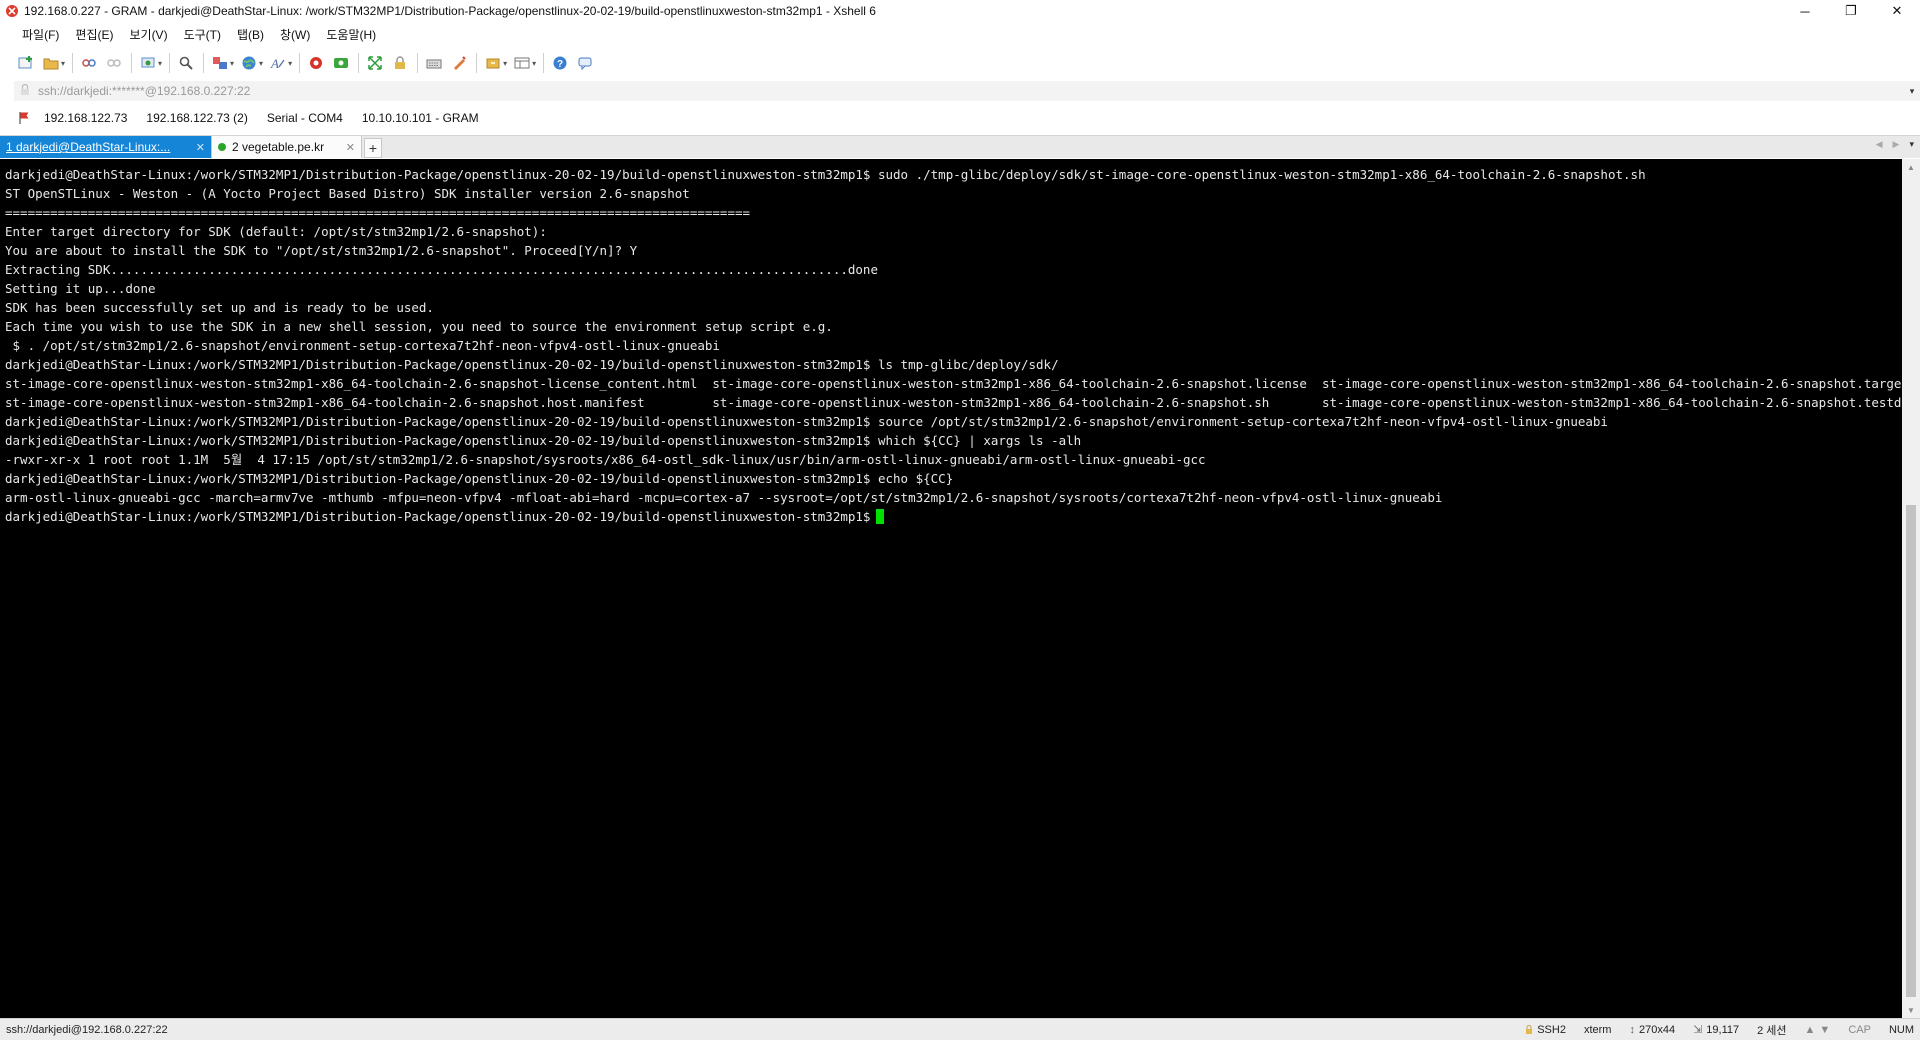 The width and height of the screenshot is (1920, 1040). What do you see at coordinates (305, 118) in the screenshot?
I see `link-serial-com4: Serial - COM4` at bounding box center [305, 118].